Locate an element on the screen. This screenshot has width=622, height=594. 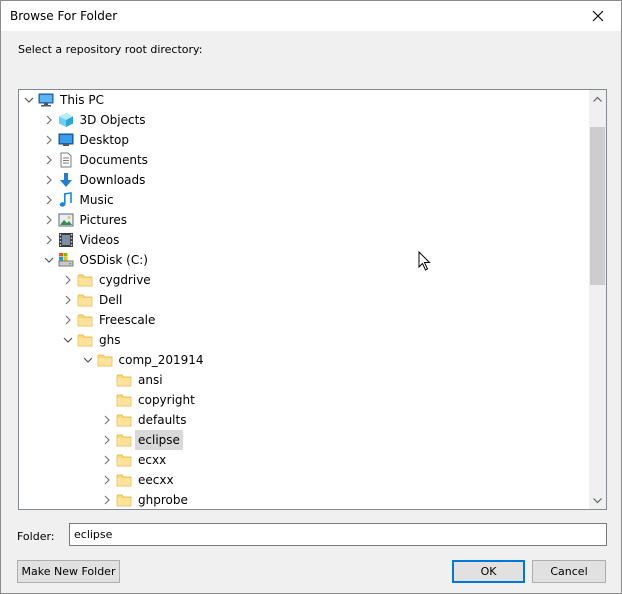
tree-item-label: defaults is located at coordinates (162, 420).